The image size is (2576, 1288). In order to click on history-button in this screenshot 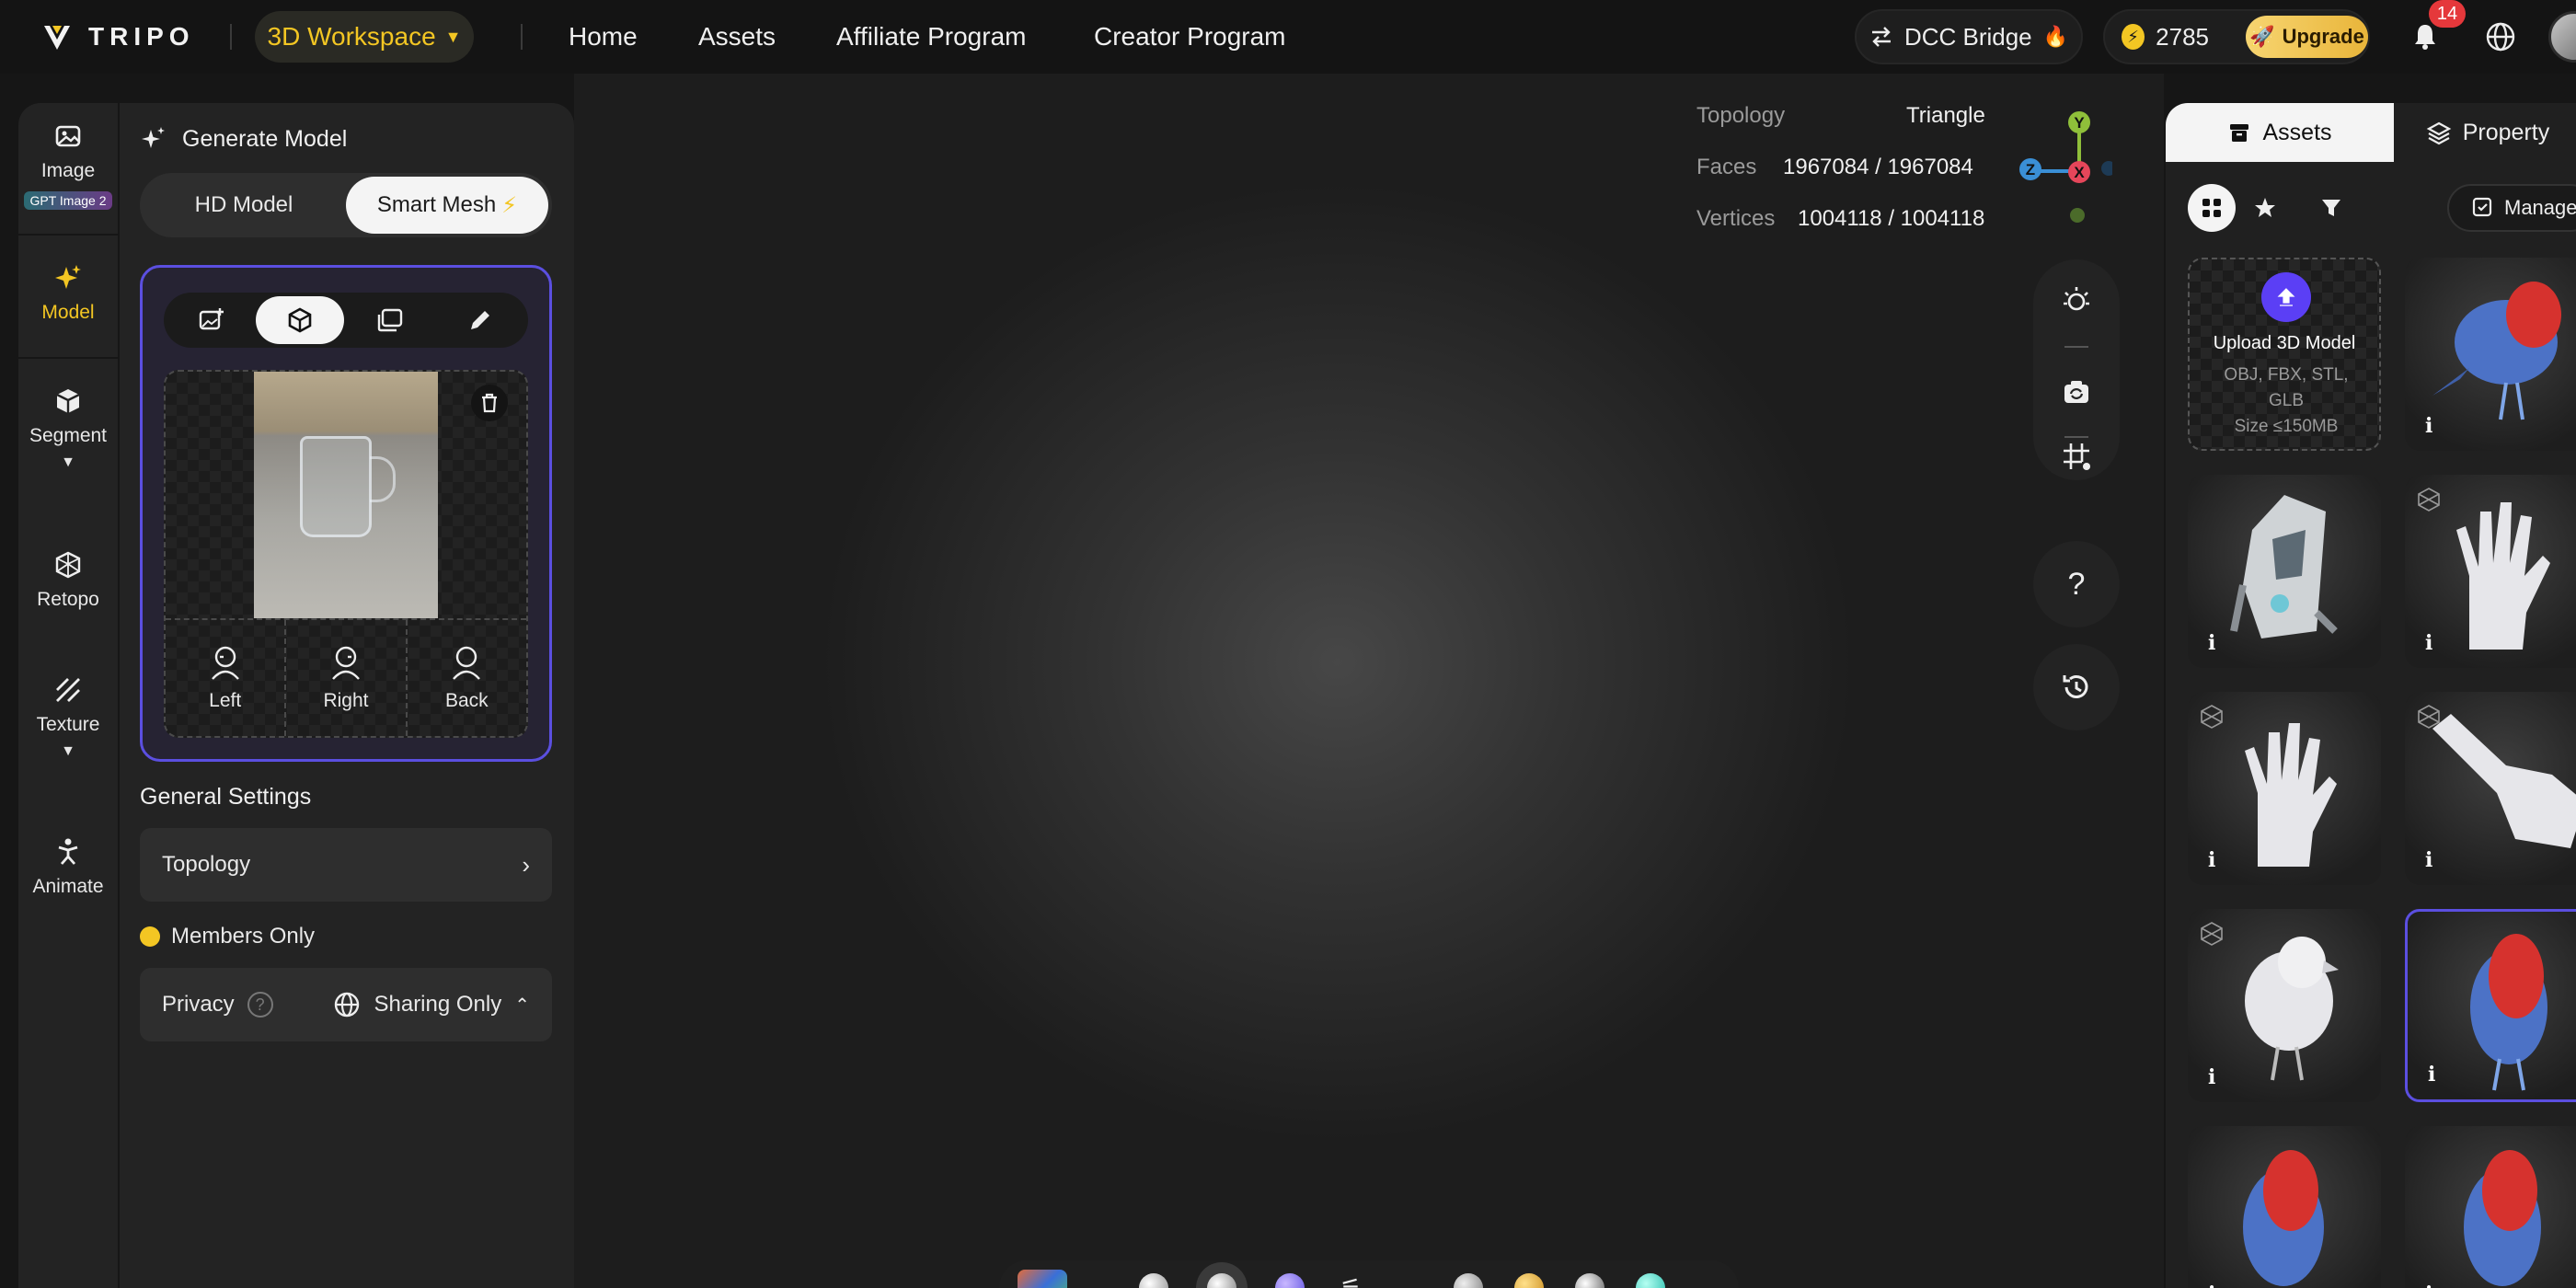, I will do `click(2076, 687)`.